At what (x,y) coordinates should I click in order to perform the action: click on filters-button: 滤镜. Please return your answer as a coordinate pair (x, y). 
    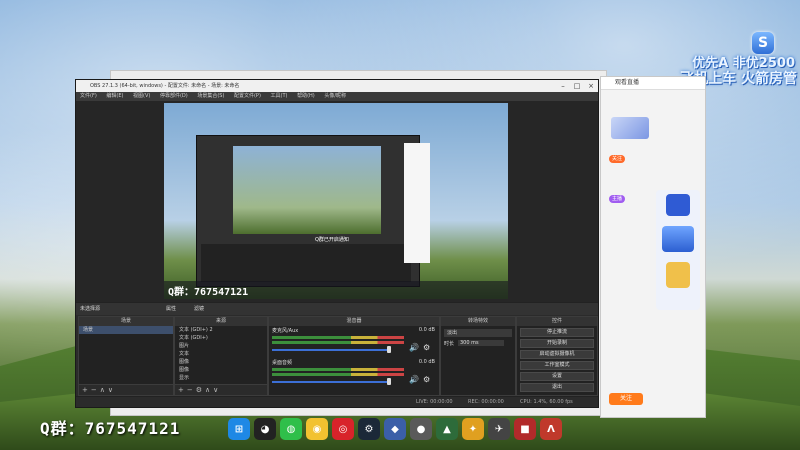
    Looking at the image, I should click on (199, 309).